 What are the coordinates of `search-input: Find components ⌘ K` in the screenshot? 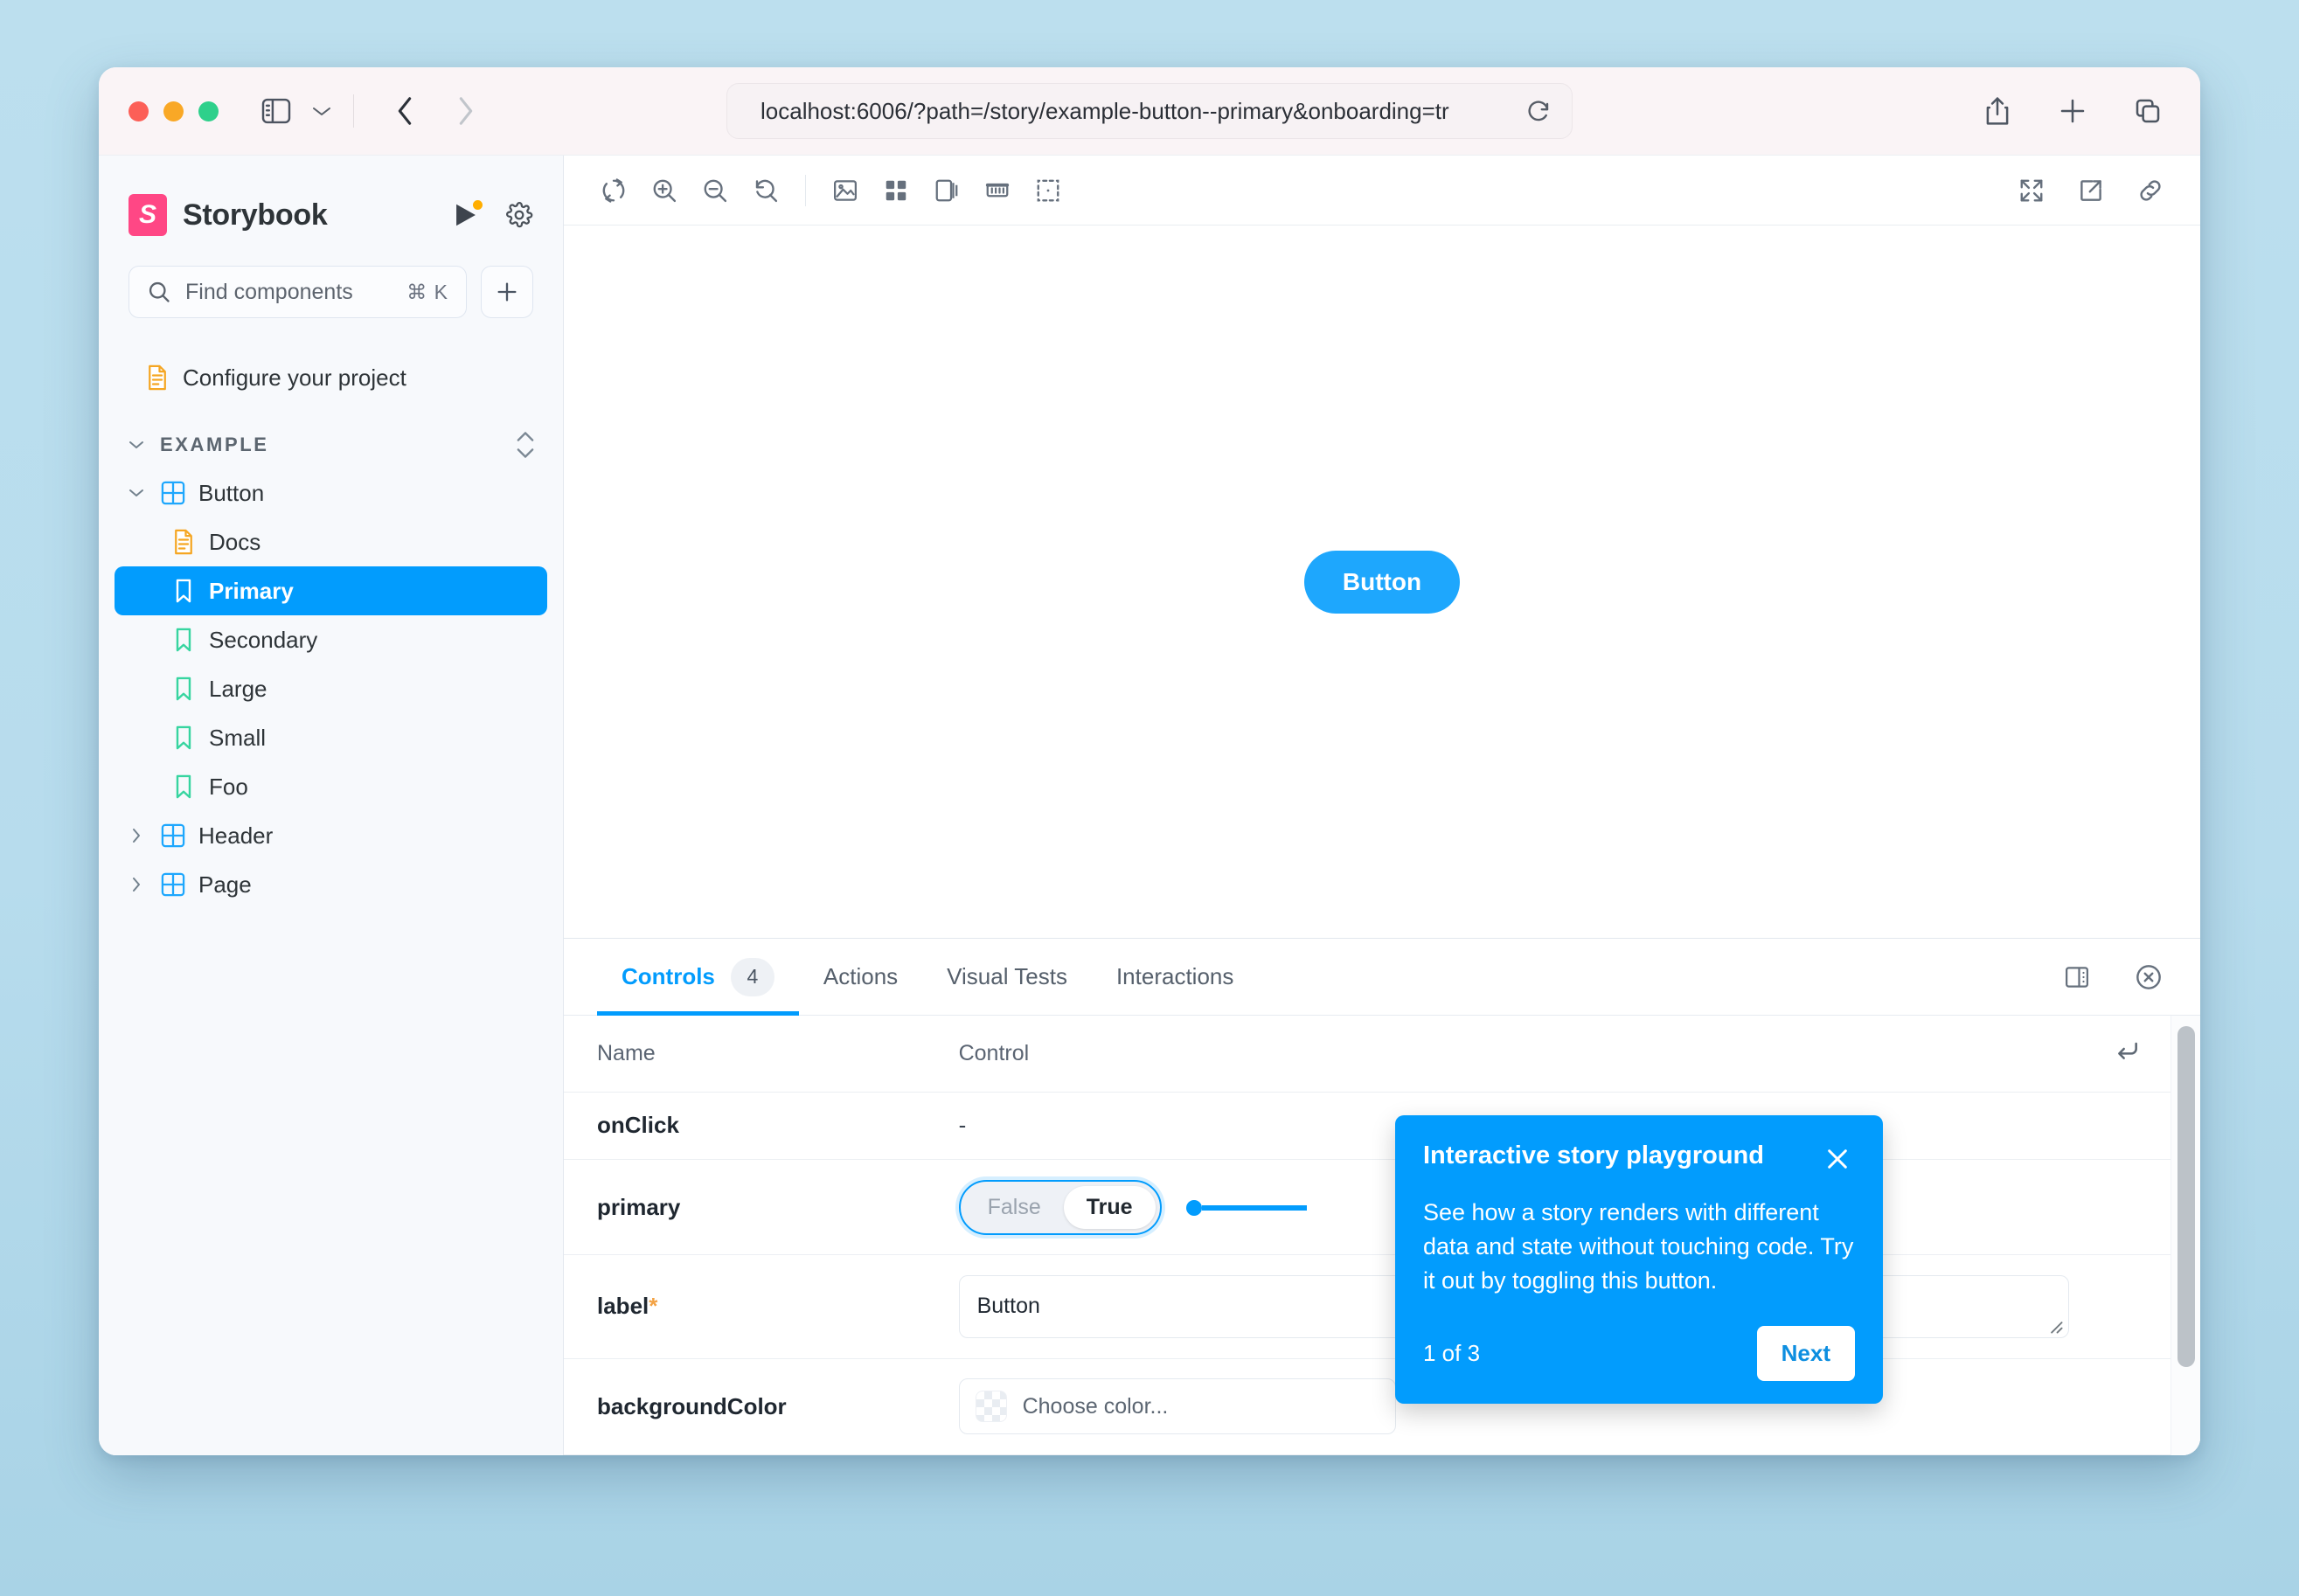 It's located at (297, 292).